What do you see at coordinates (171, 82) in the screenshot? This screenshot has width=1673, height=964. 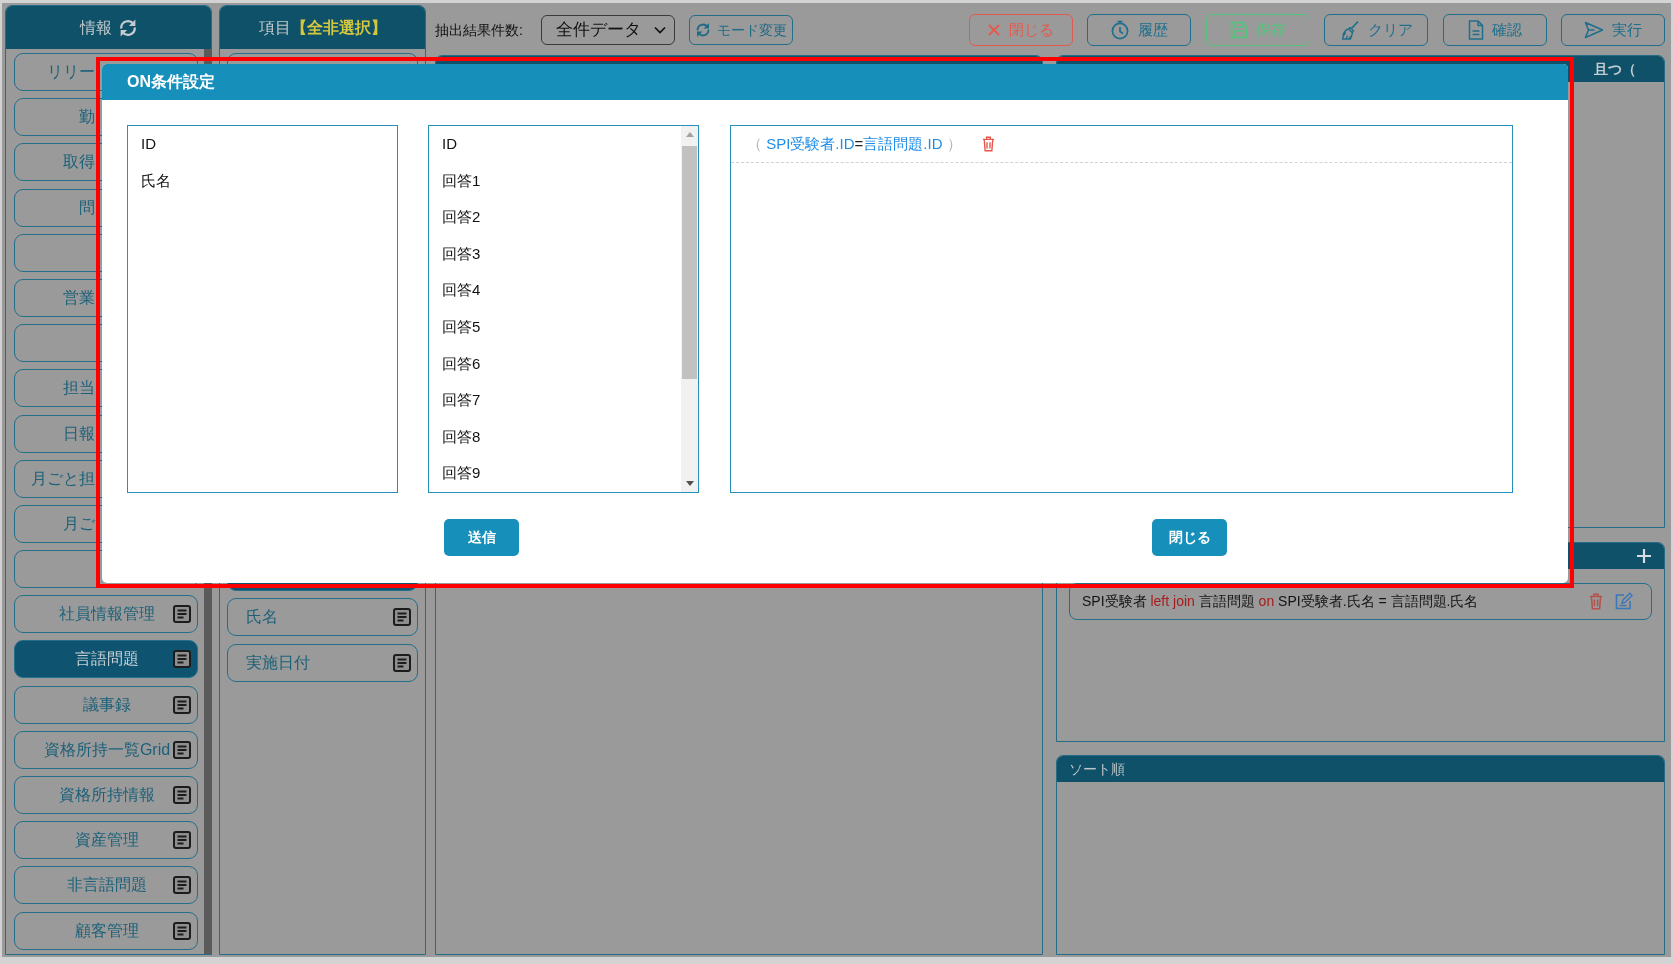 I see `dialog-title: ON条件設定` at bounding box center [171, 82].